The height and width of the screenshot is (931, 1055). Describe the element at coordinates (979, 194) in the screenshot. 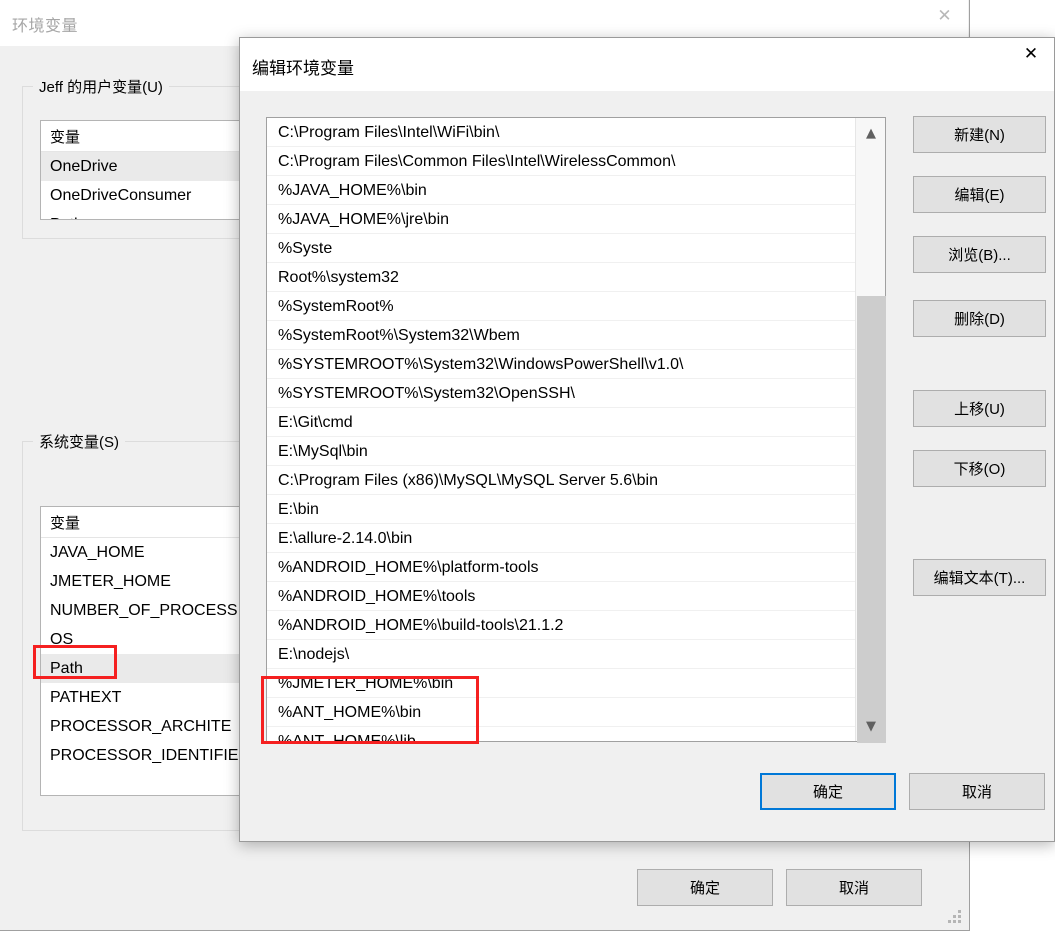

I see `edit-button: 编辑(E)` at that location.